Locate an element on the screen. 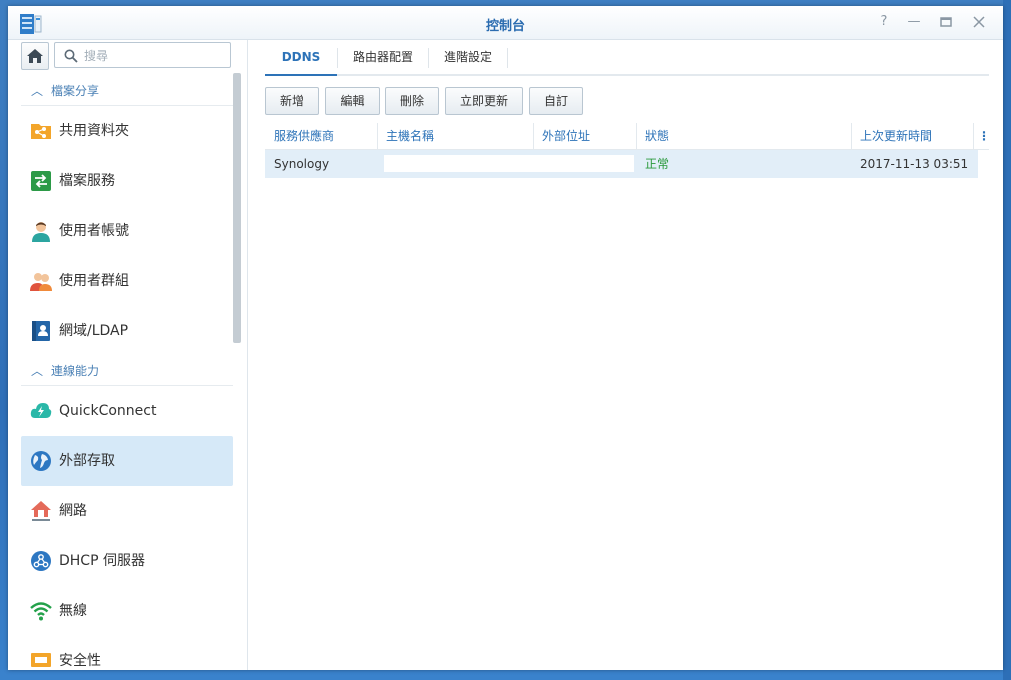 Image resolution: width=1011 pixels, height=680 pixels. section-header-file-sharing: ︿ 檔案分享 is located at coordinates (127, 91).